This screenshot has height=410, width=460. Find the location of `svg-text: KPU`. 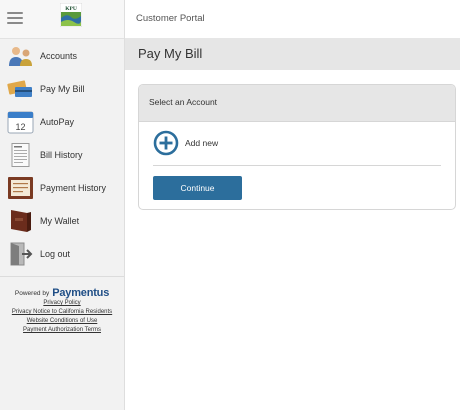

svg-text: KPU is located at coordinates (71, 9).